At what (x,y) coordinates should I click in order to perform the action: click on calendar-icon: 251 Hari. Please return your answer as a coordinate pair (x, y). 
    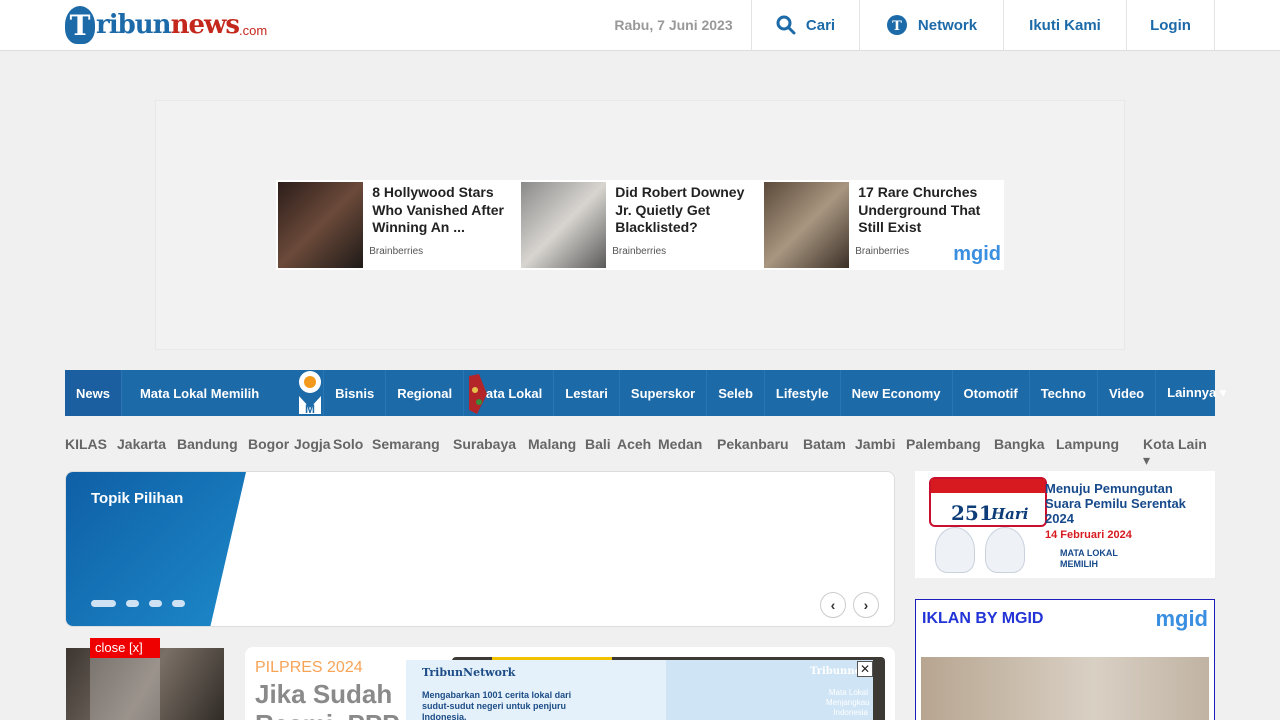
    Looking at the image, I should click on (988, 502).